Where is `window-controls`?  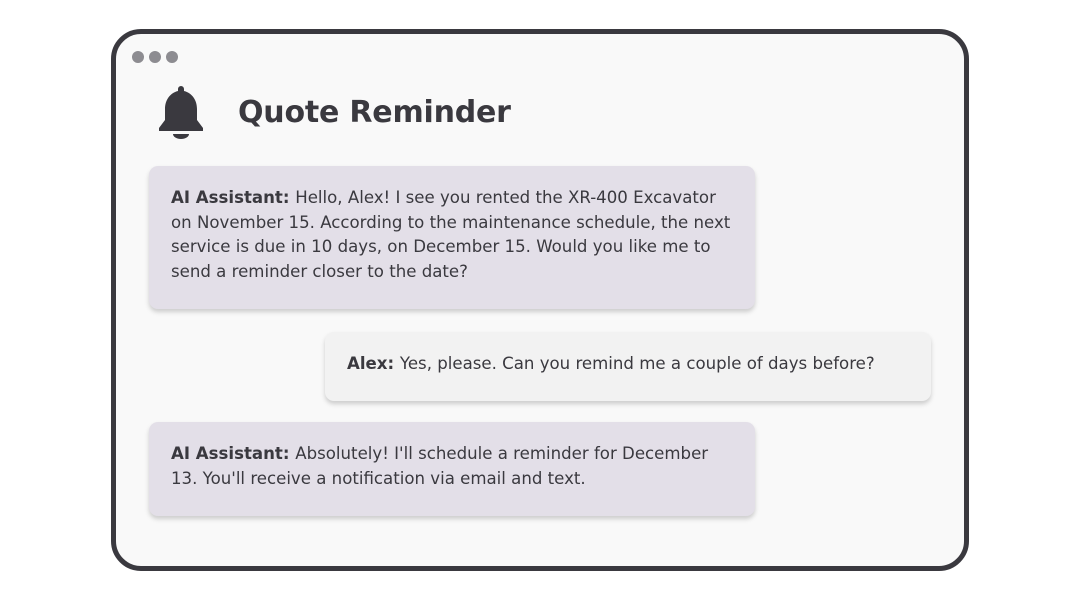
window-controls is located at coordinates (155, 57).